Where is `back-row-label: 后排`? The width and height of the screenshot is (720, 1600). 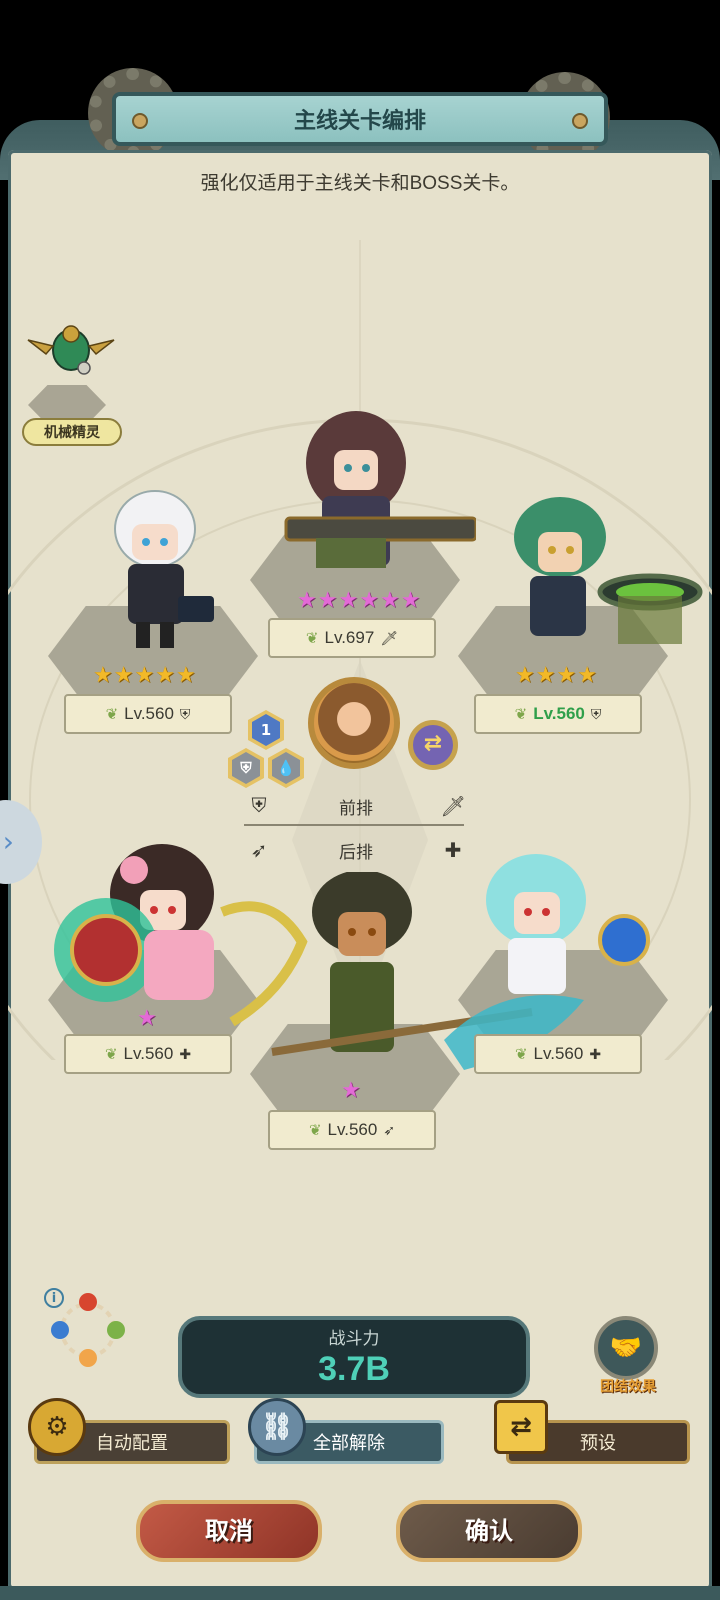
back-row-label: 后排 is located at coordinates (356, 852).